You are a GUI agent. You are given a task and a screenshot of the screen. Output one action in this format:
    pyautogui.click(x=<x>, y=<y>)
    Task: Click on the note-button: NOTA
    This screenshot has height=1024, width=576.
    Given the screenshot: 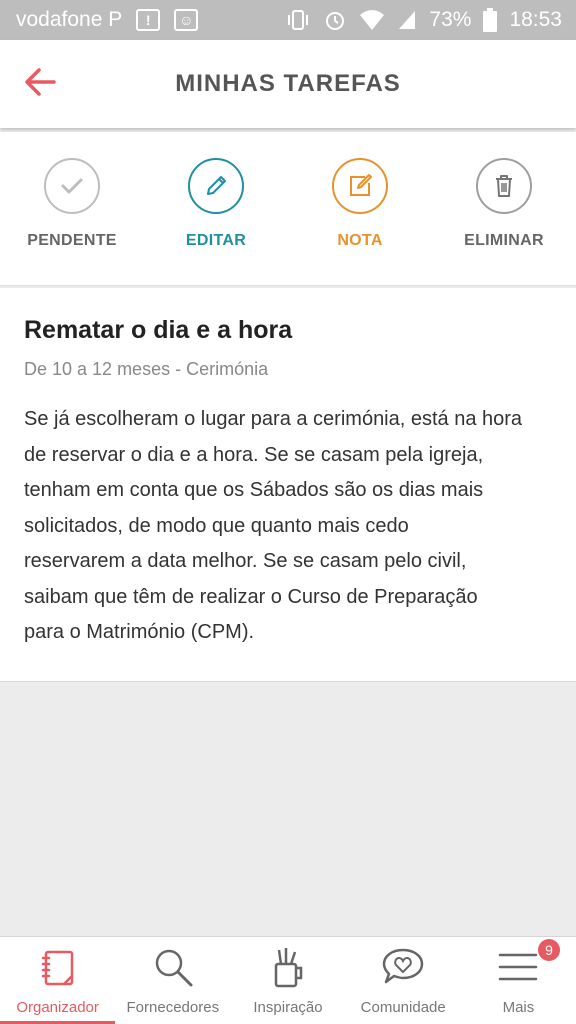 What is the action you would take?
    pyautogui.click(x=360, y=208)
    